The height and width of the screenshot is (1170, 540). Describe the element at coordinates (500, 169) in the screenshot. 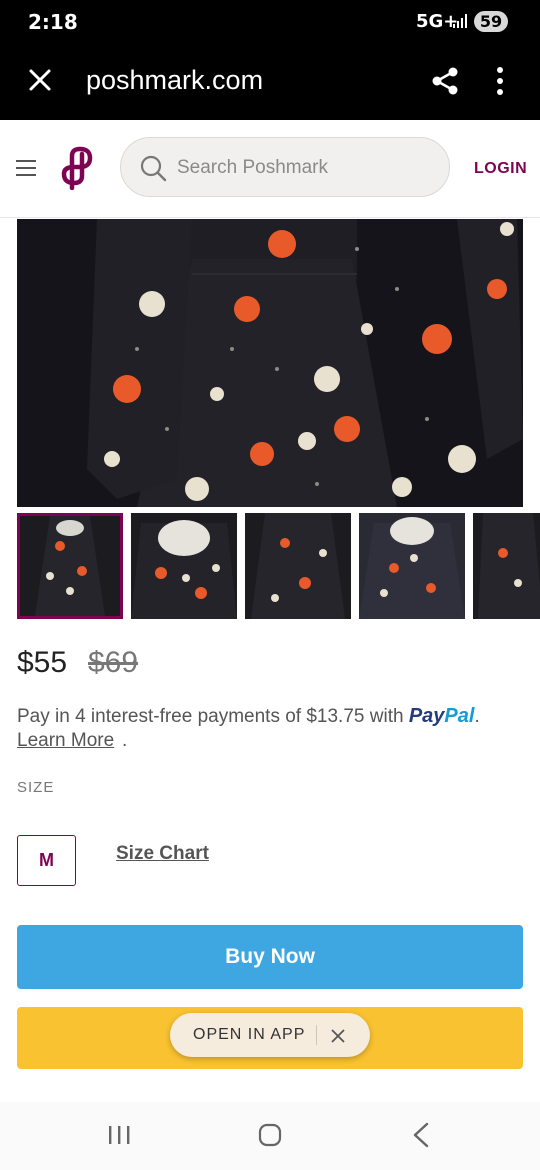

I see `login-link: LOGIN` at that location.